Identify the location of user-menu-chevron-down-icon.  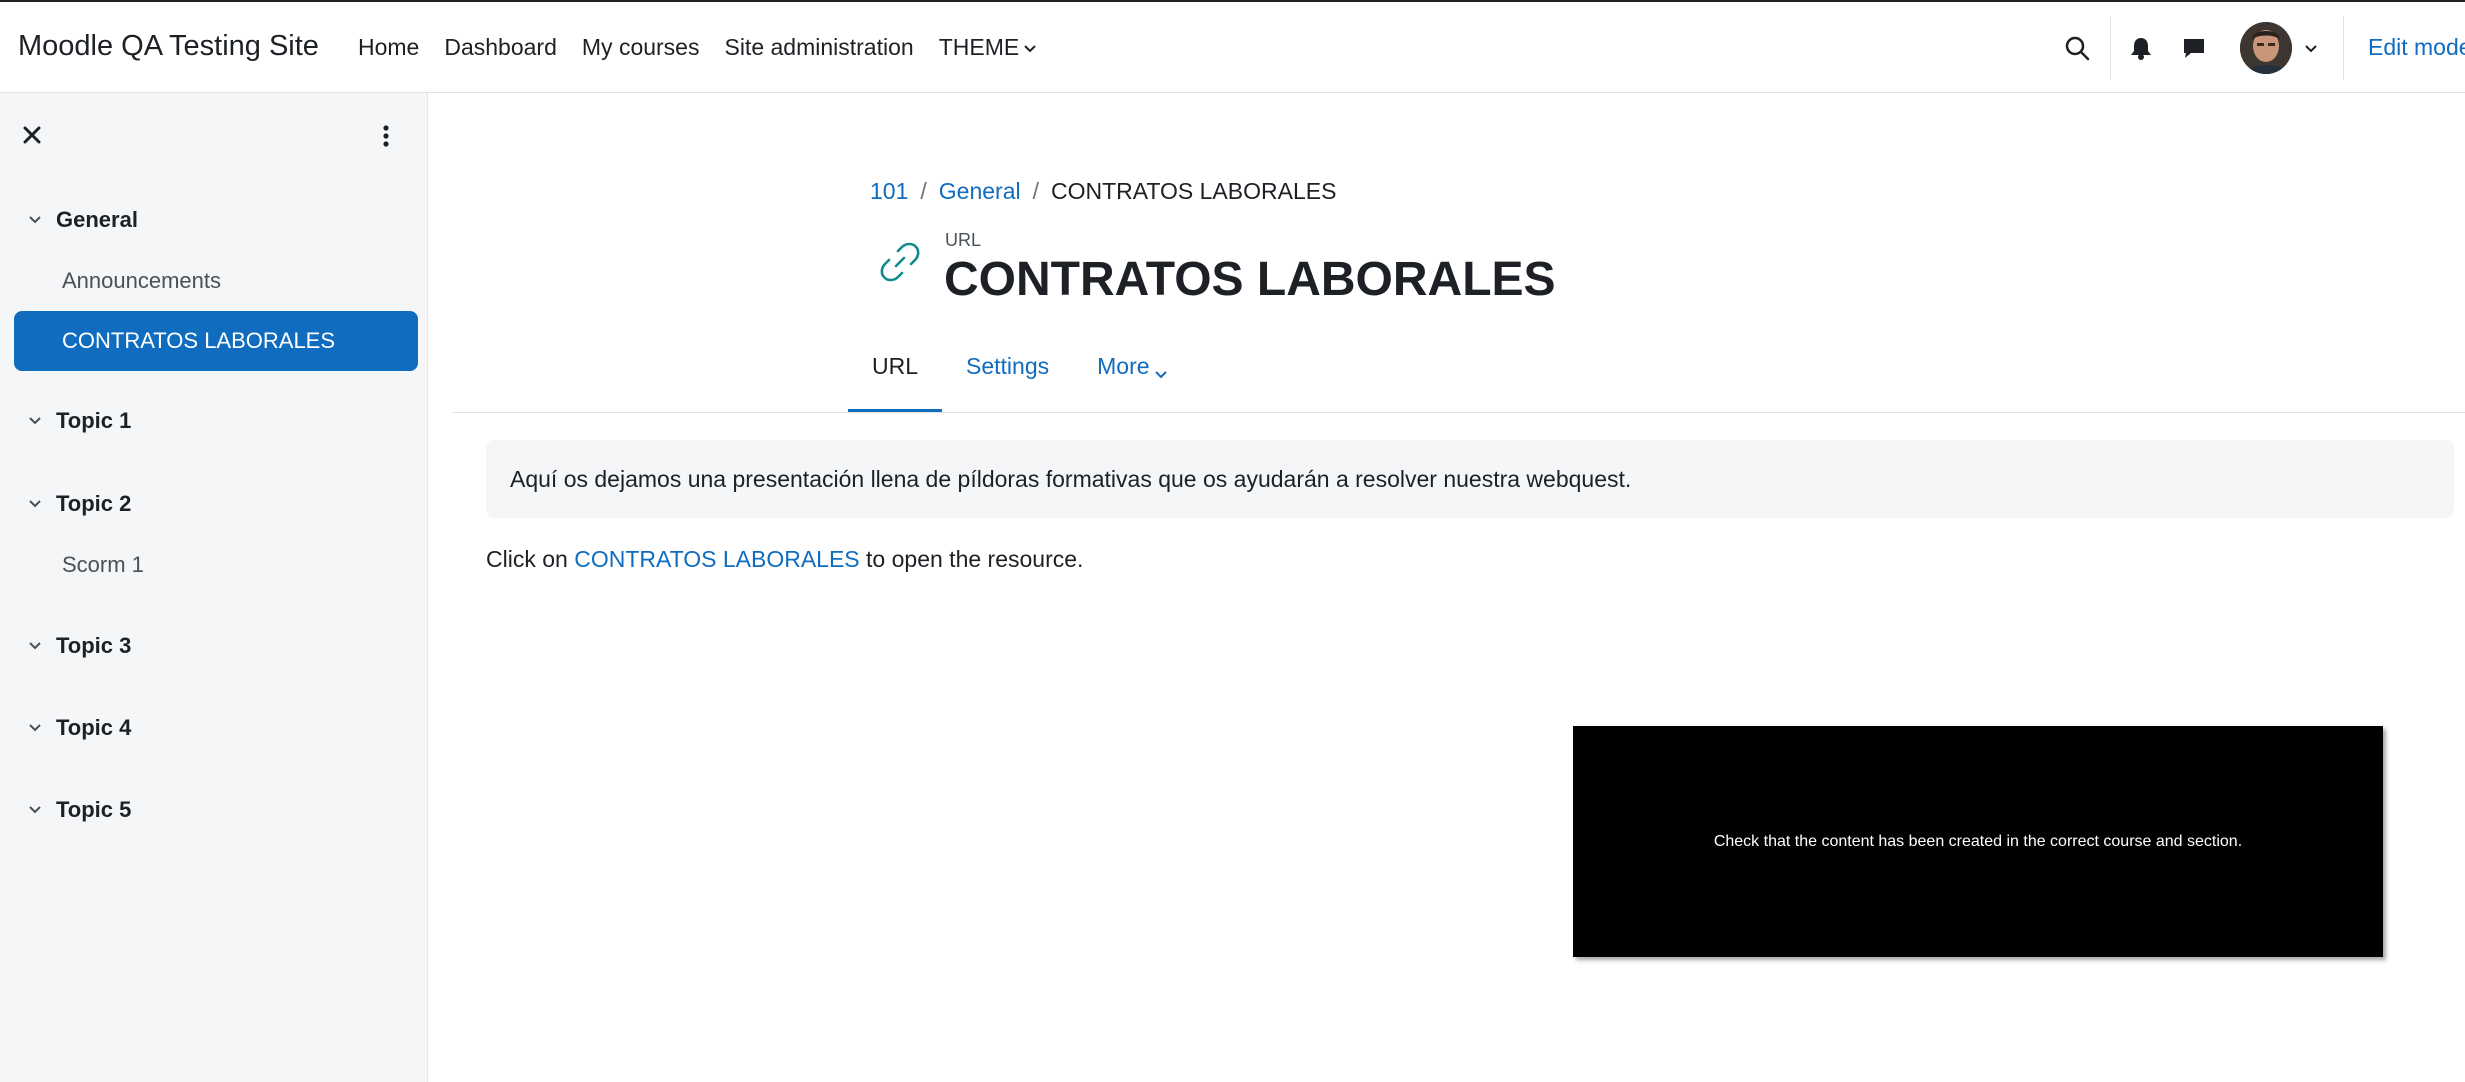
(2311, 51).